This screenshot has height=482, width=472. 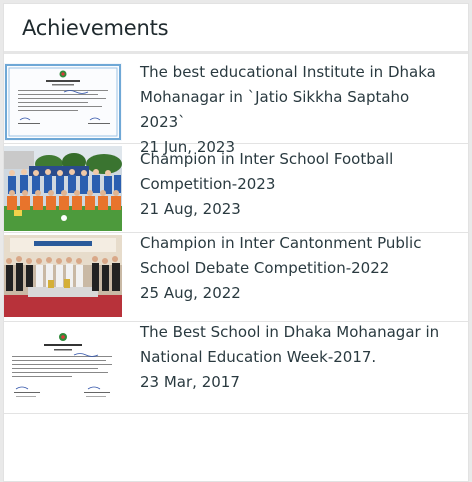 What do you see at coordinates (190, 382) in the screenshot?
I see `achievement-date: 23 Mar, 2017` at bounding box center [190, 382].